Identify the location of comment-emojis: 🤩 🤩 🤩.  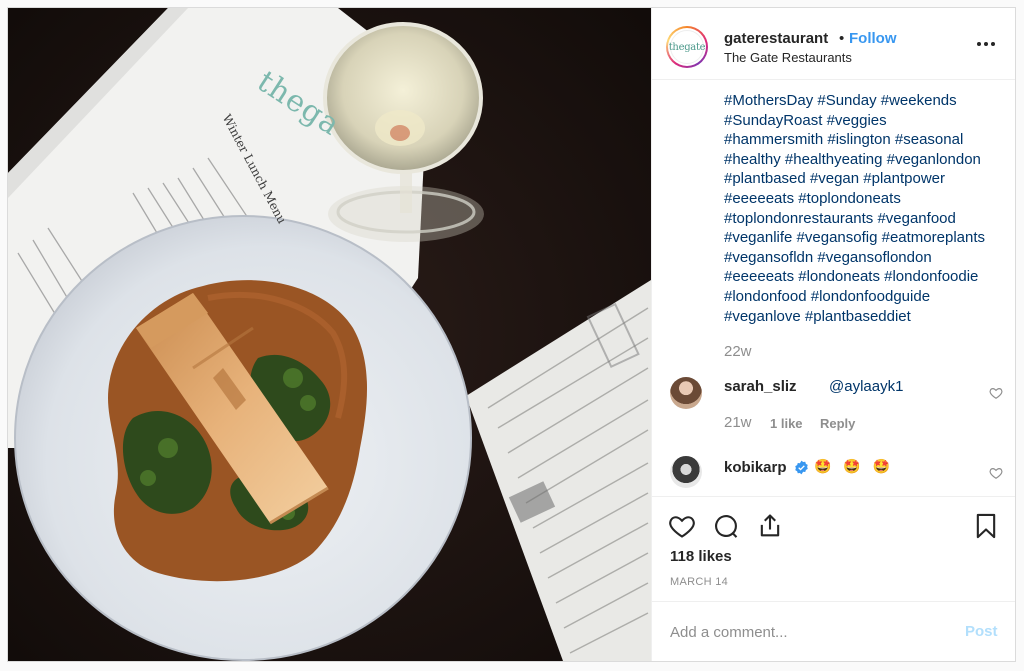
(854, 466).